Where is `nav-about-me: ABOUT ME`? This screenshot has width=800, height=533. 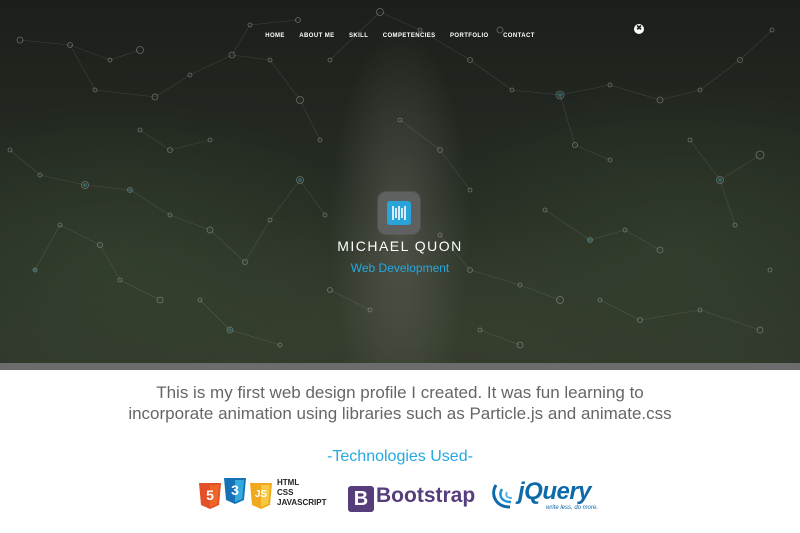 nav-about-me: ABOUT ME is located at coordinates (316, 36).